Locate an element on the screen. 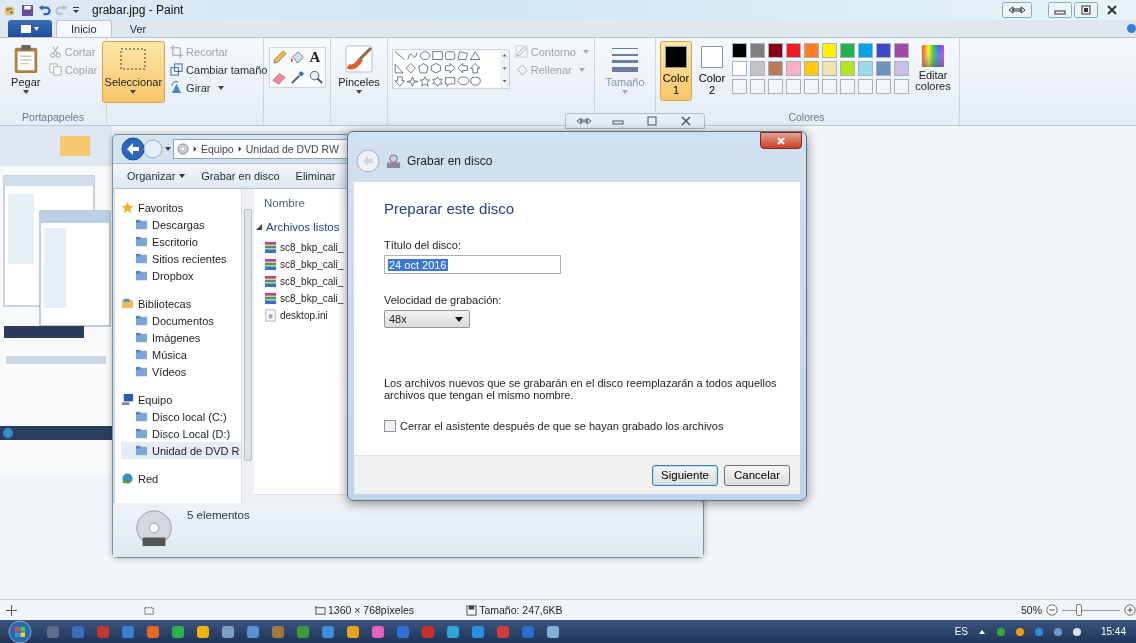 The image size is (1136, 643). nav-group-item: Favoritos is located at coordinates (181, 207).